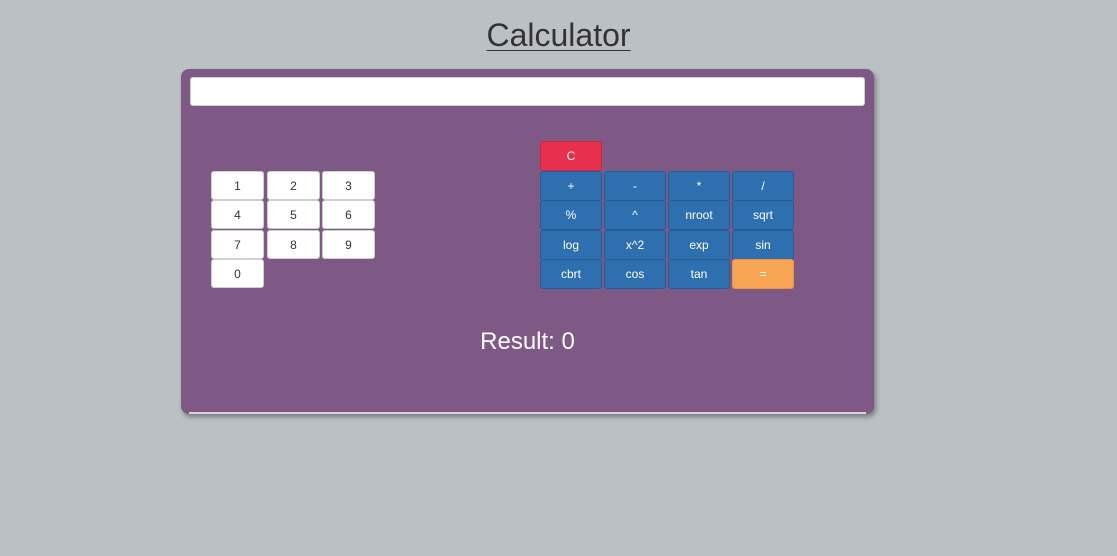 Image resolution: width=1117 pixels, height=556 pixels. What do you see at coordinates (763, 215) in the screenshot?
I see `sqrt-button: sqrt` at bounding box center [763, 215].